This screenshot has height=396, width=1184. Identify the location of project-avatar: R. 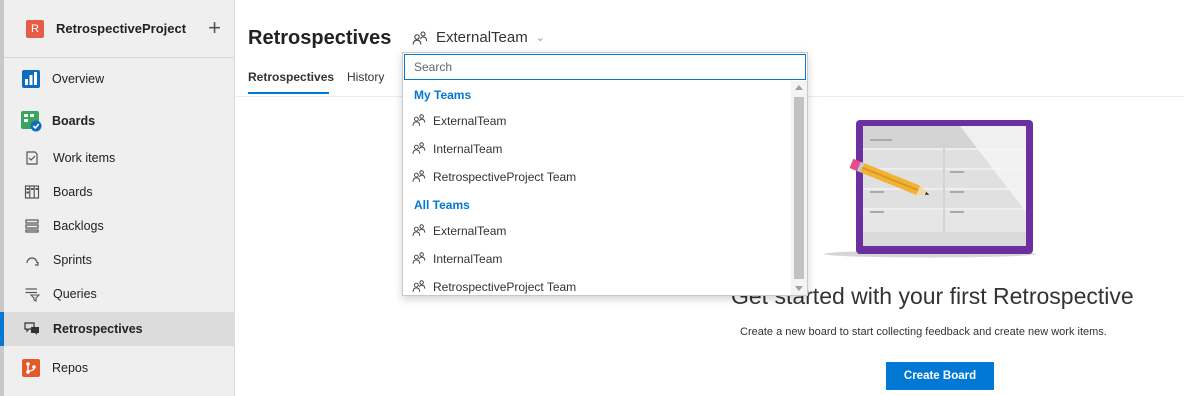
(35, 28).